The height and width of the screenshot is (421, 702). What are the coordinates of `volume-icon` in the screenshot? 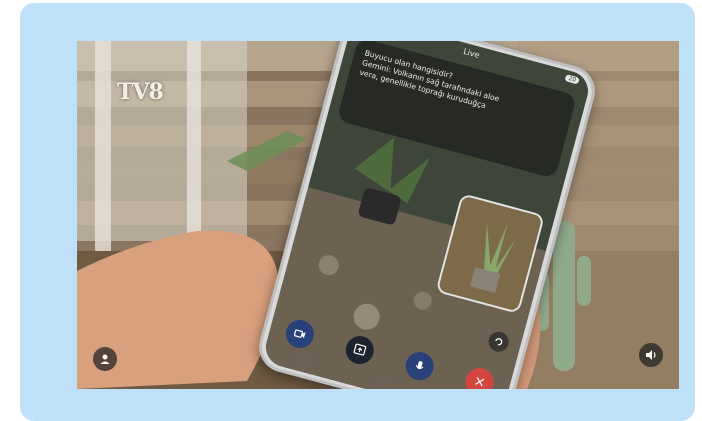 It's located at (651, 355).